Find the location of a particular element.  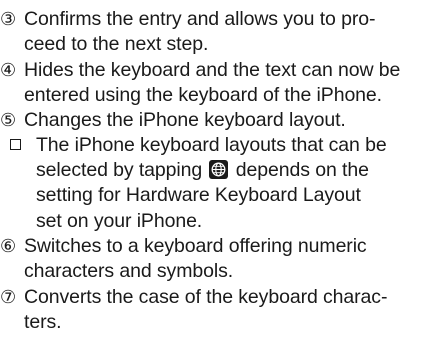

item-6-line-1: Switches to a keyboard offering numeric is located at coordinates (195, 246).